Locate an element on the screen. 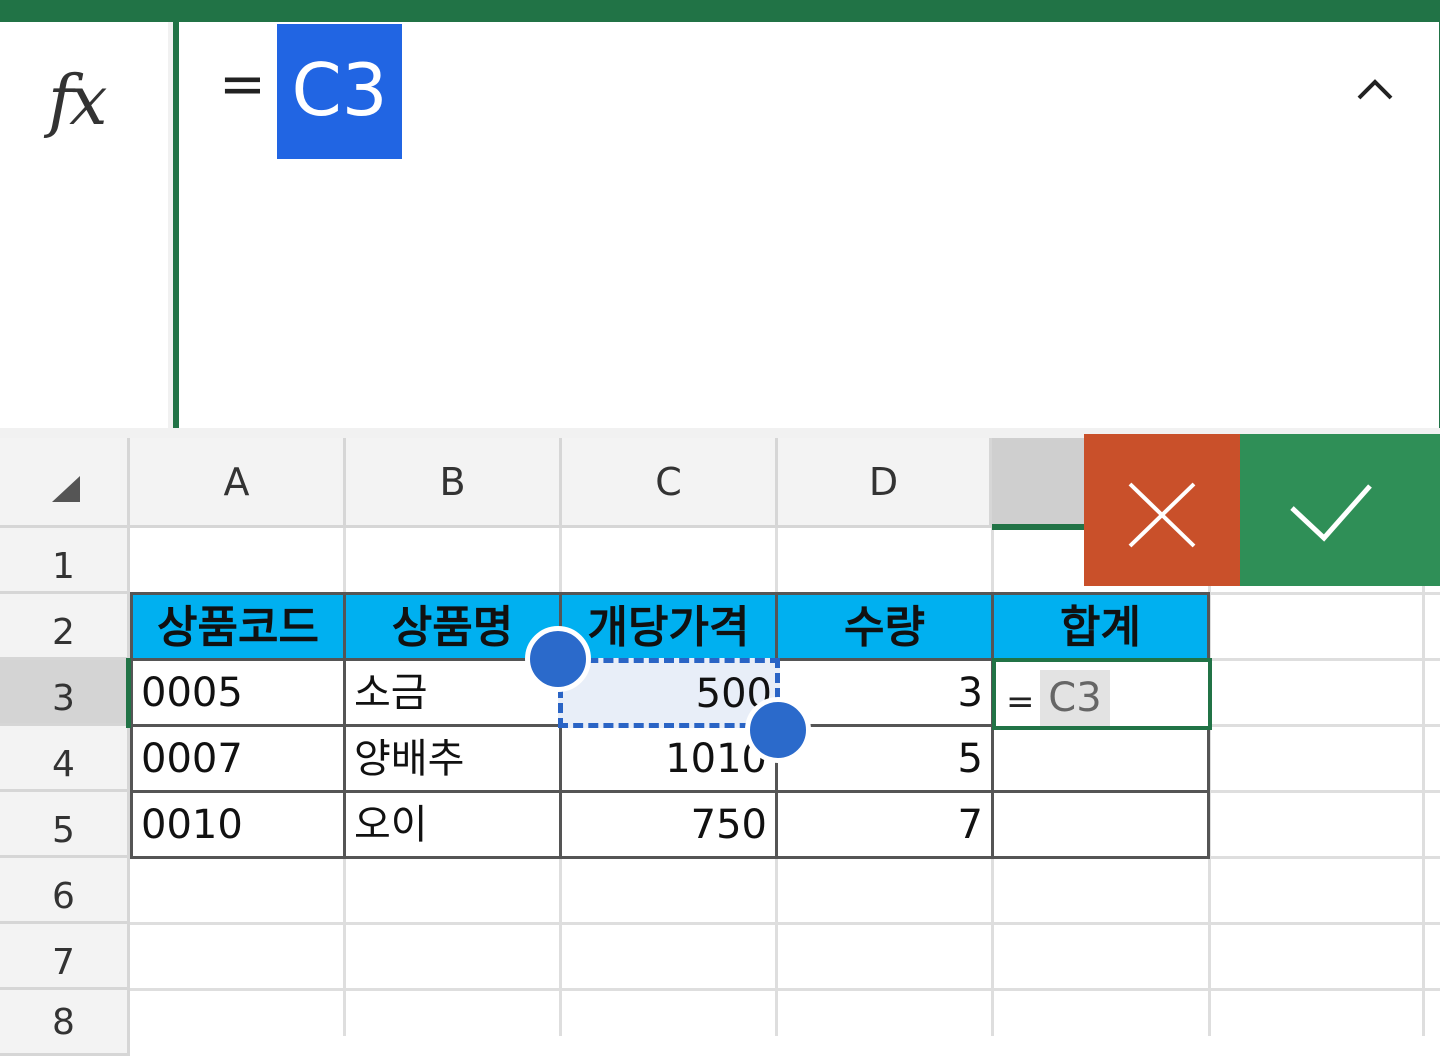 This screenshot has height=1056, width=1440. row-header-8: 8 is located at coordinates (65, 1023).